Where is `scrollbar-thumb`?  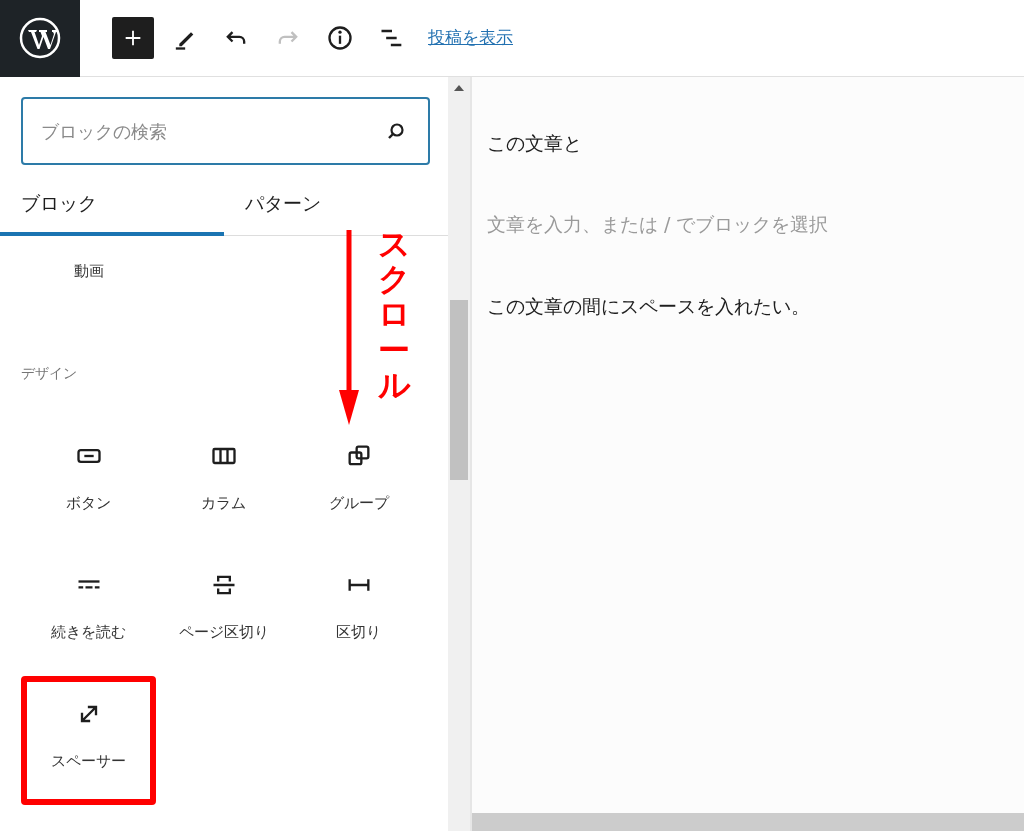
scrollbar-thumb is located at coordinates (459, 390).